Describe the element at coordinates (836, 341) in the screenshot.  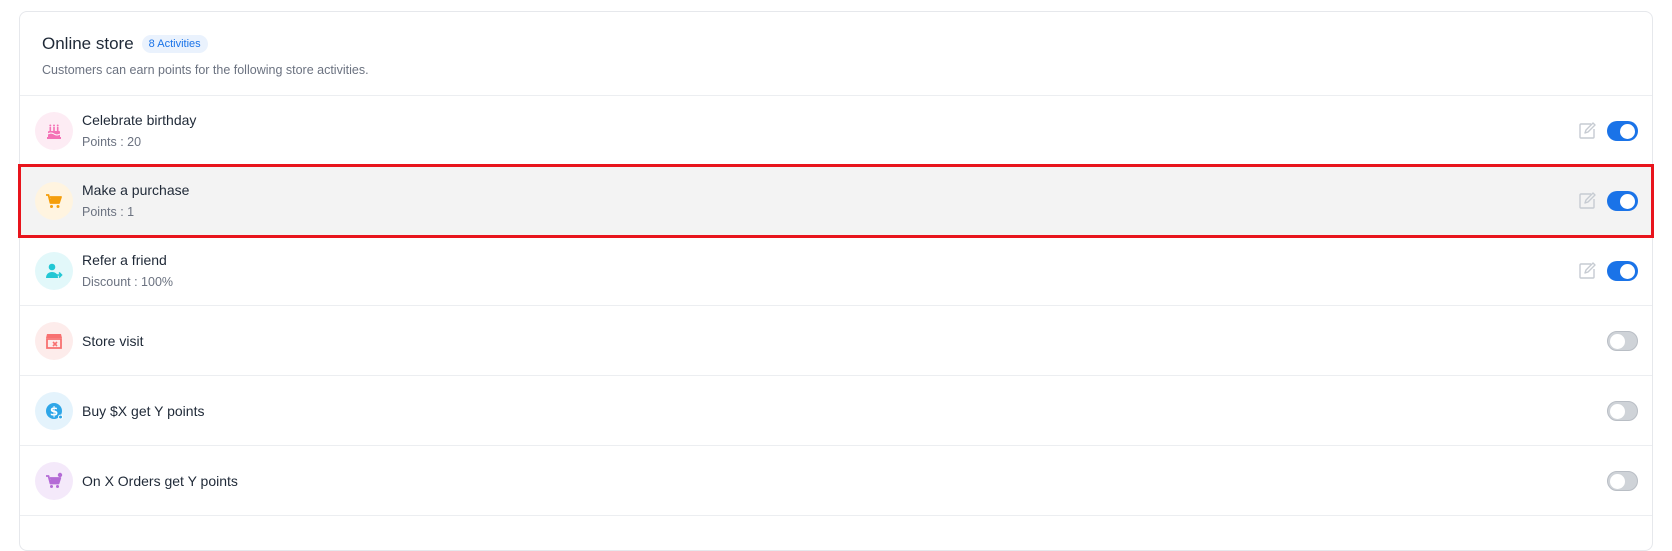
I see `activity-row: Store visit` at that location.